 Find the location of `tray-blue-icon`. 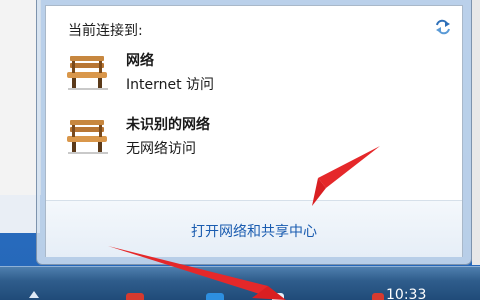

tray-blue-icon is located at coordinates (215, 296).